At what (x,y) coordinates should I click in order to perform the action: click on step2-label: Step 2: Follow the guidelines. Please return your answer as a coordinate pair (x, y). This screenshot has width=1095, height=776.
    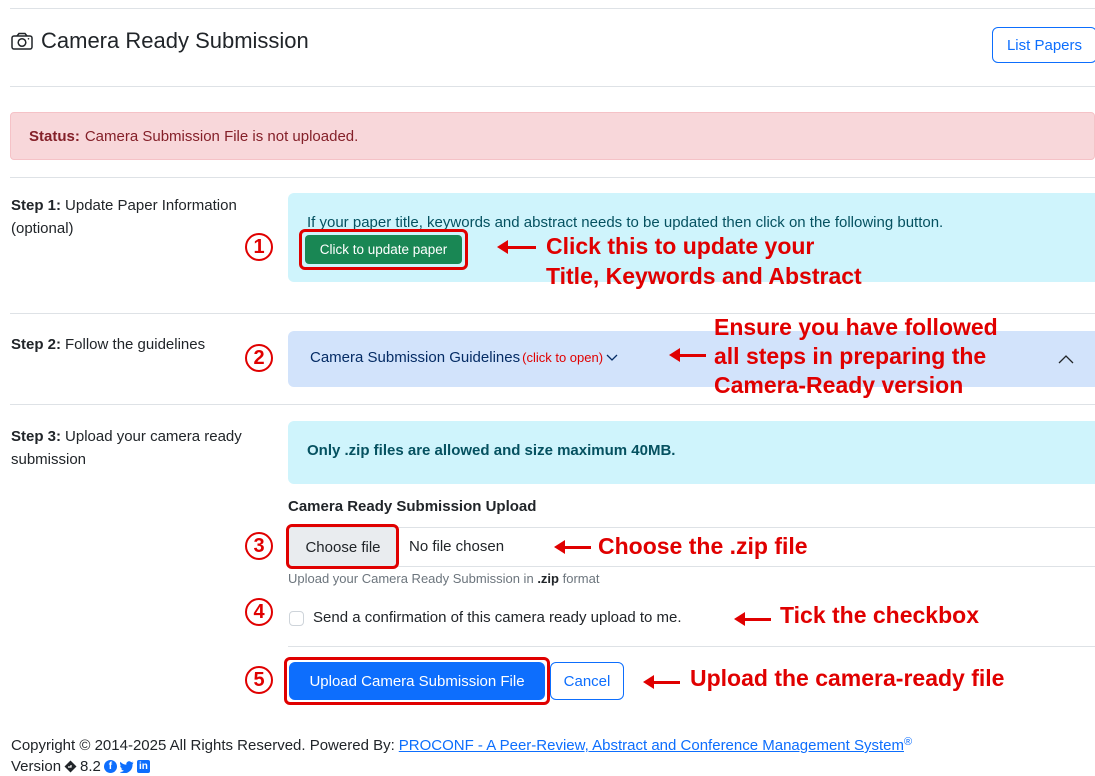
    Looking at the image, I should click on (141, 344).